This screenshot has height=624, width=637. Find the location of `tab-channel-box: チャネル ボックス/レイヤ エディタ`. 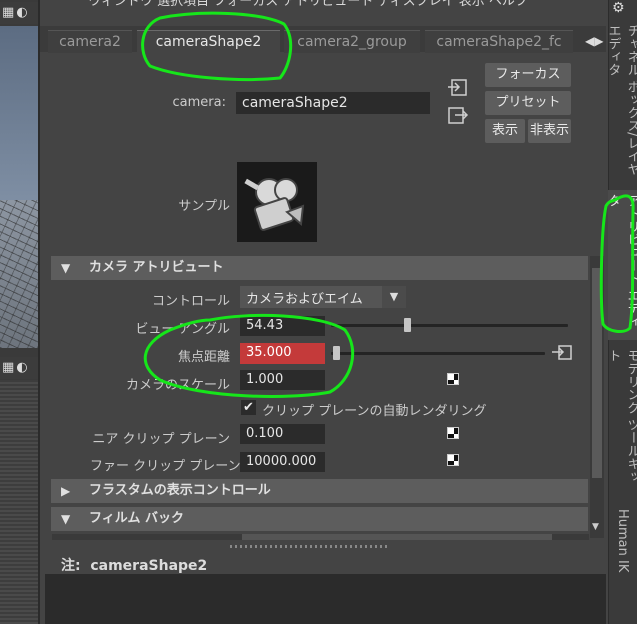

tab-channel-box: チャネル ボックス/レイヤ エディタ is located at coordinates (621, 100).